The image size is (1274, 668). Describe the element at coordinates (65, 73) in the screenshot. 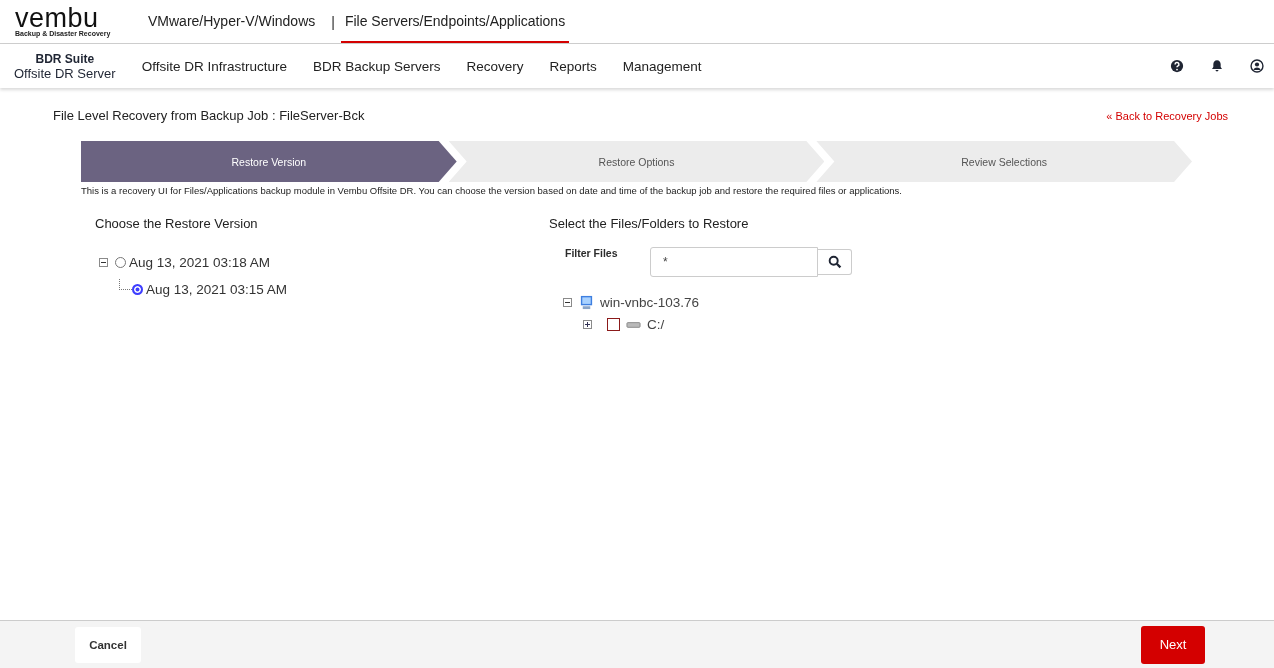

I see `suite-subtitle: Offsite DR Server` at that location.